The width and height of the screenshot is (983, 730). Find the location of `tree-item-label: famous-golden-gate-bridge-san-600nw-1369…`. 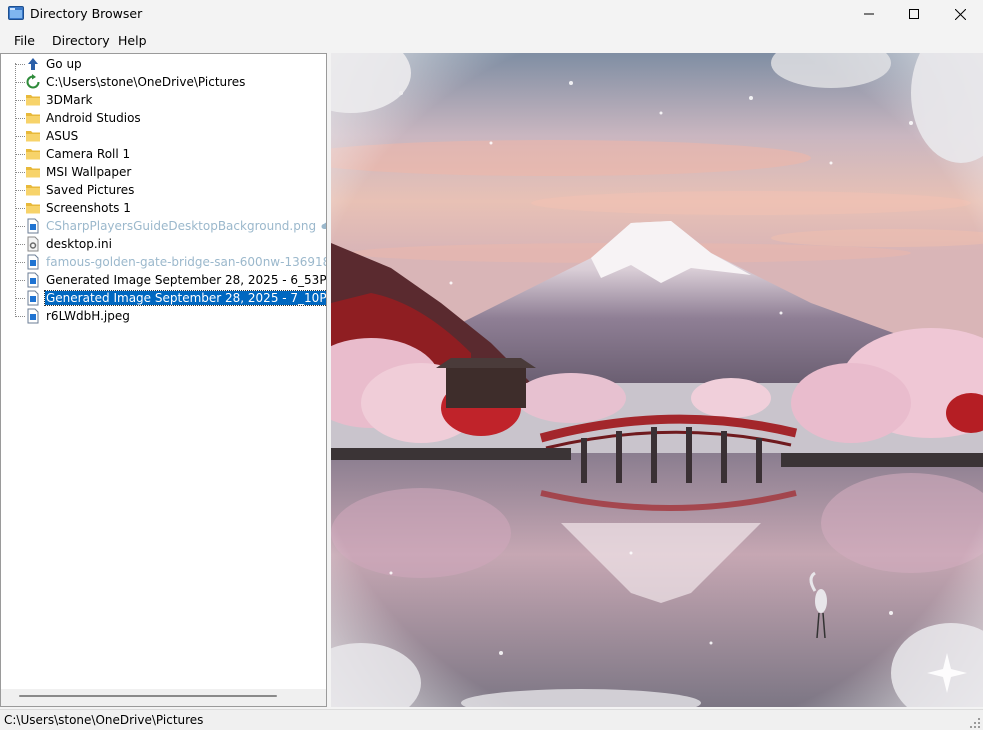

tree-item-label: famous-golden-gate-bridge-san-600nw-1369… is located at coordinates (186, 262).